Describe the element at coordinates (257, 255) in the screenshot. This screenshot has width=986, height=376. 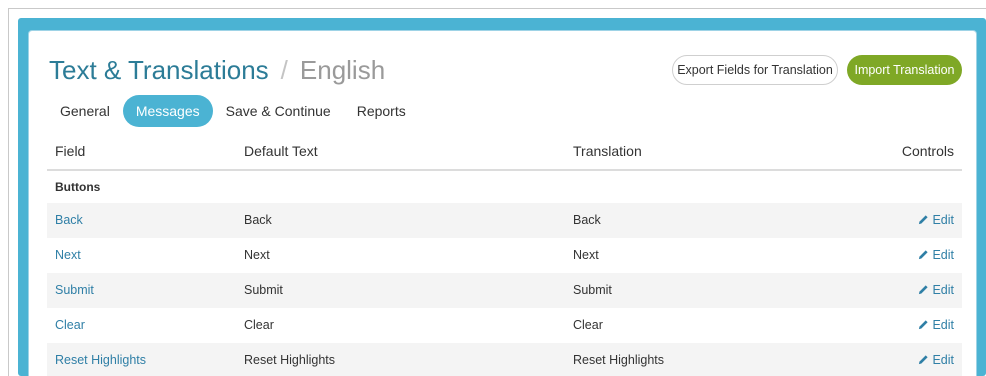
I see `default-text-cell: Next` at that location.